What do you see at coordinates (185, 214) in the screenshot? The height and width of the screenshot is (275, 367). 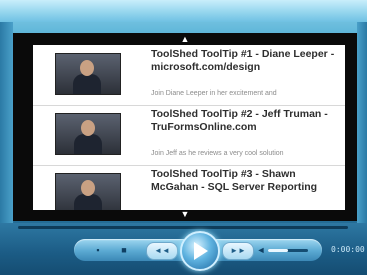 I see `scroll-down-arrow-icon: ▼` at bounding box center [185, 214].